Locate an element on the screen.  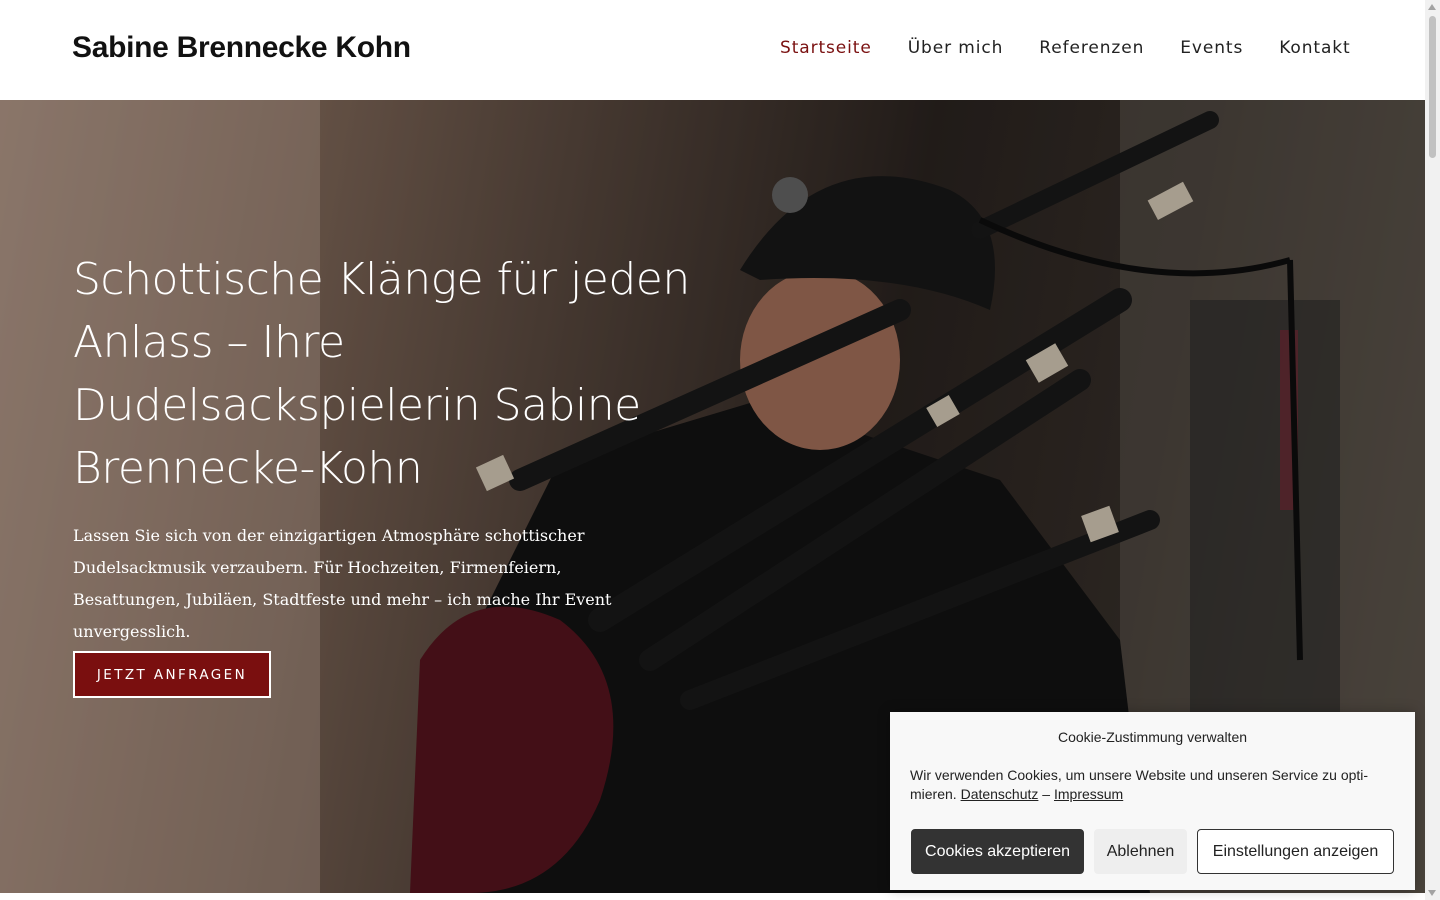
page-bottom-edge is located at coordinates (712, 896).